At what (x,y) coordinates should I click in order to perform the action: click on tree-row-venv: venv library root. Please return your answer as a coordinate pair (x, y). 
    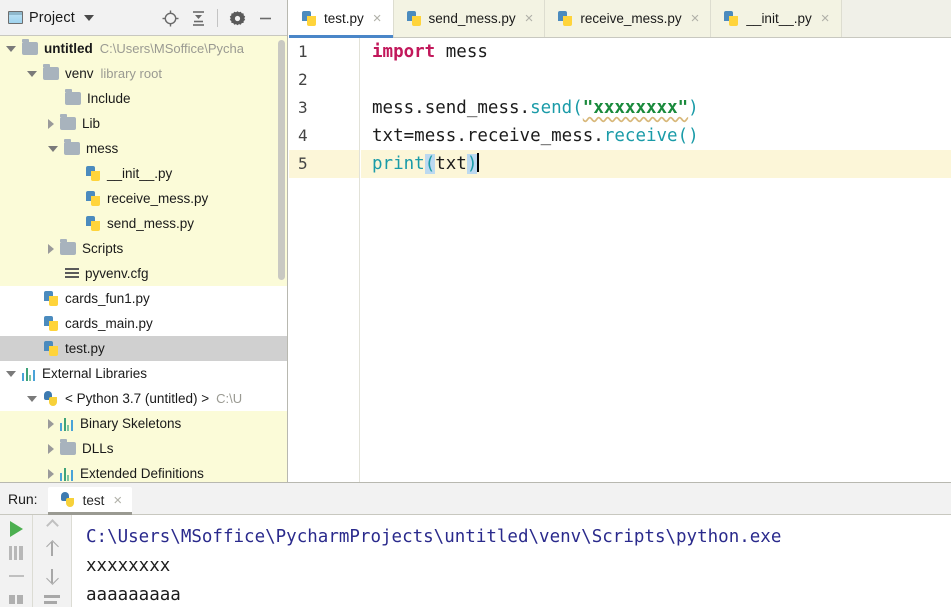
    Looking at the image, I should click on (143, 73).